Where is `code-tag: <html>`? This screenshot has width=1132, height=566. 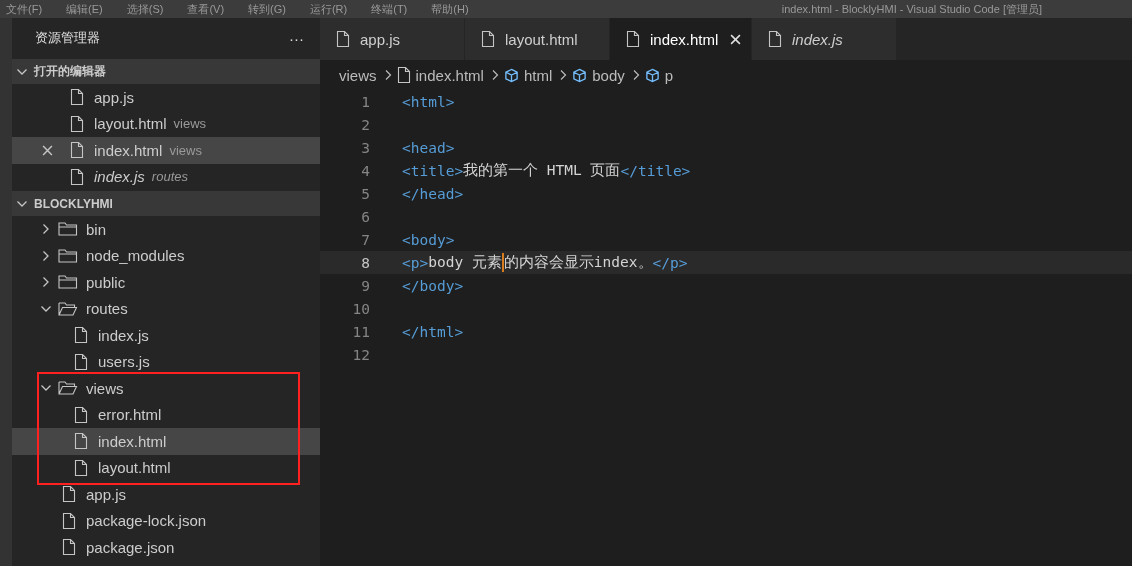 code-tag: <html> is located at coordinates (428, 101).